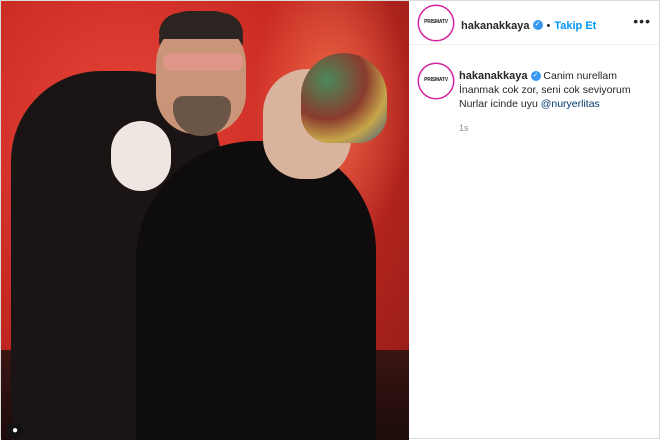  What do you see at coordinates (545, 90) in the screenshot?
I see `caption-line-2: İnanmak cok zor, seni cok seviyorum` at bounding box center [545, 90].